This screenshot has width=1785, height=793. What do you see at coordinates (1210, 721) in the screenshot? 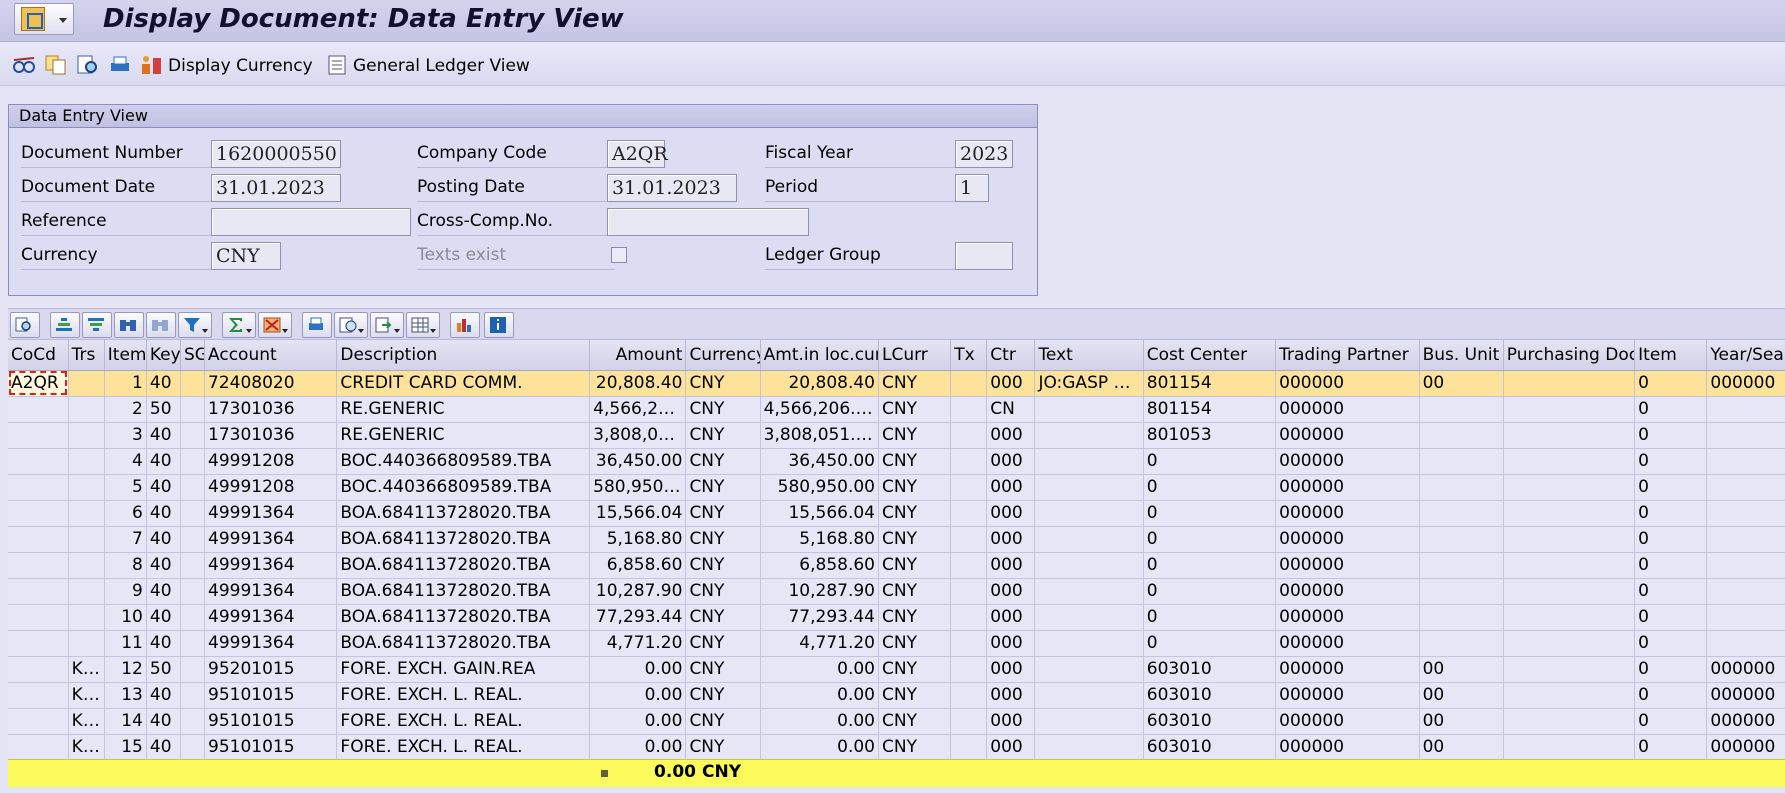
I see `table-cell: 603010` at bounding box center [1210, 721].